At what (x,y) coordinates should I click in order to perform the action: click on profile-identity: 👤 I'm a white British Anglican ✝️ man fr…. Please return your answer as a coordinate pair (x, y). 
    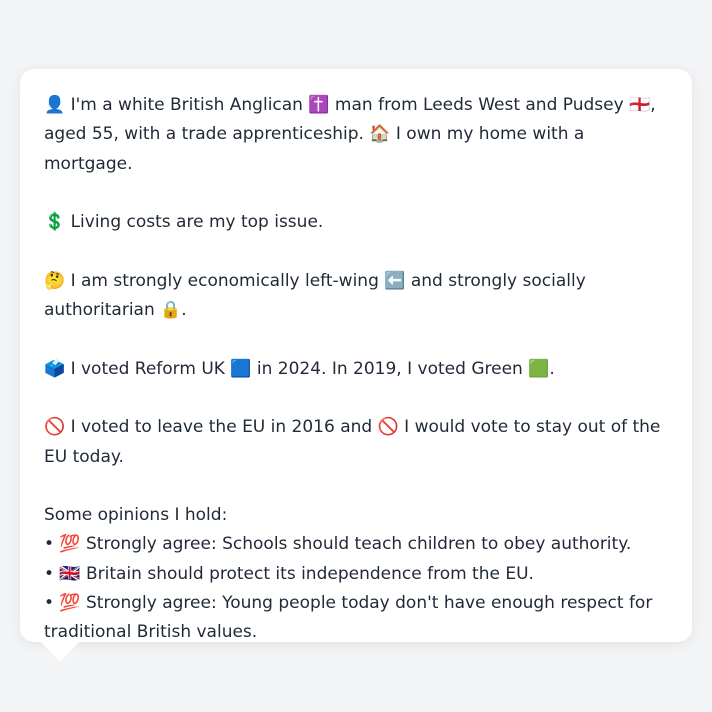
    Looking at the image, I should click on (350, 134).